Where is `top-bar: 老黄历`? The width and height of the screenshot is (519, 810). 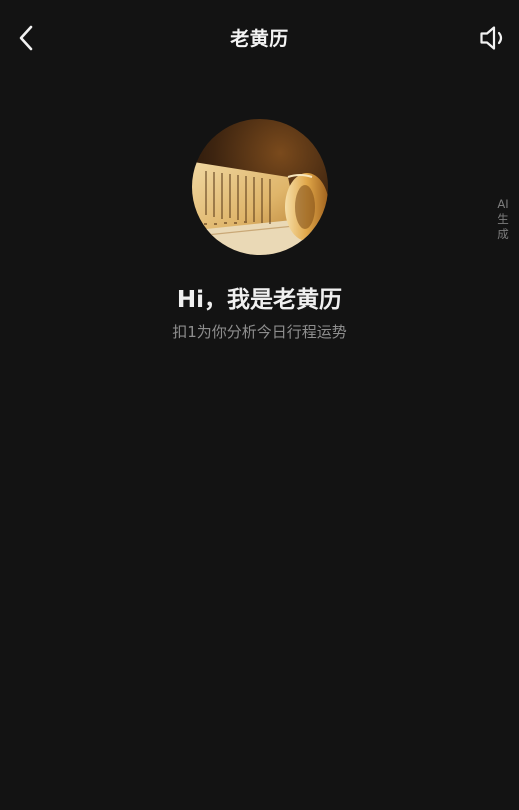
top-bar: 老黄历 is located at coordinates (259, 38).